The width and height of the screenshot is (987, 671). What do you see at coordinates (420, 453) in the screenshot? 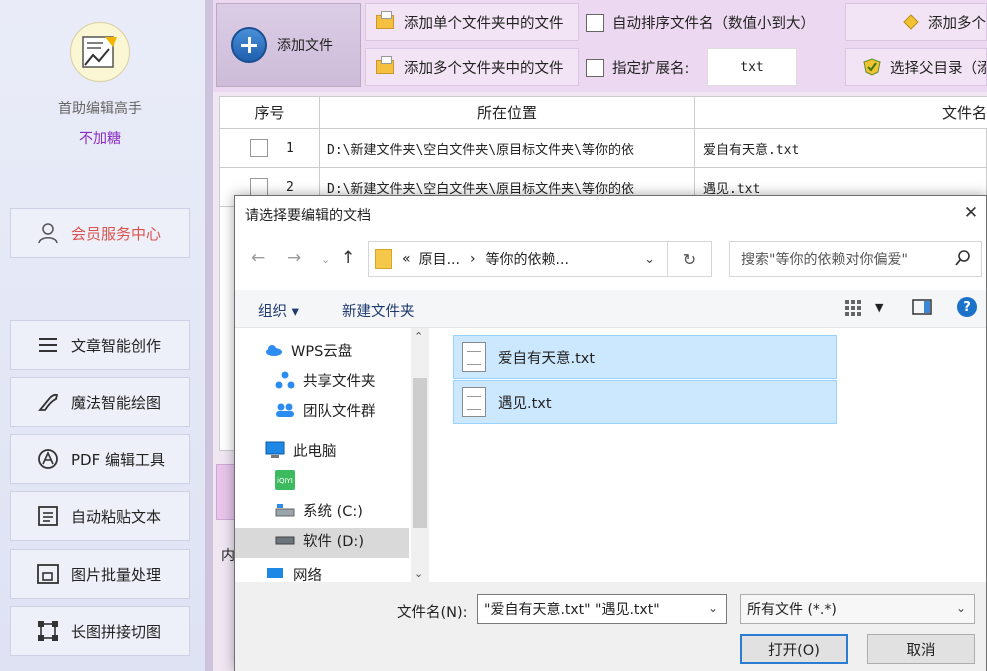
I see `nav-scrollbar-thumb` at bounding box center [420, 453].